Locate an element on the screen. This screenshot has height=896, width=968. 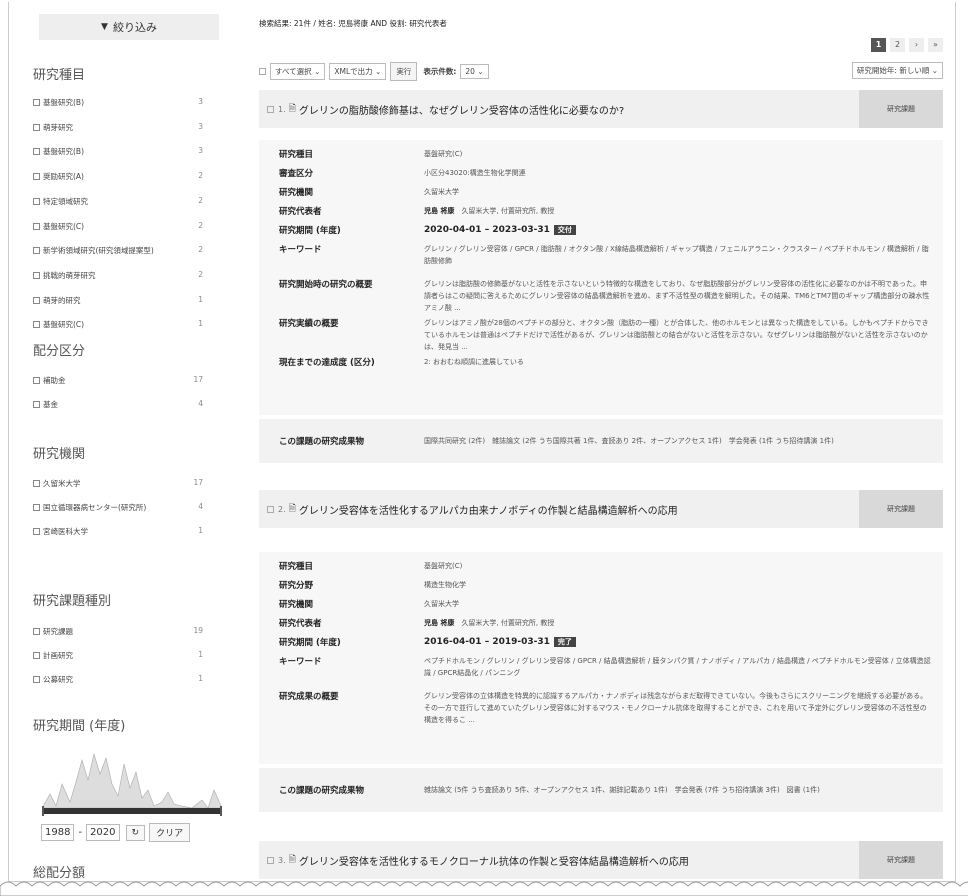
period-range: 1988 - 2020 ↻ クリア is located at coordinates (116, 832).